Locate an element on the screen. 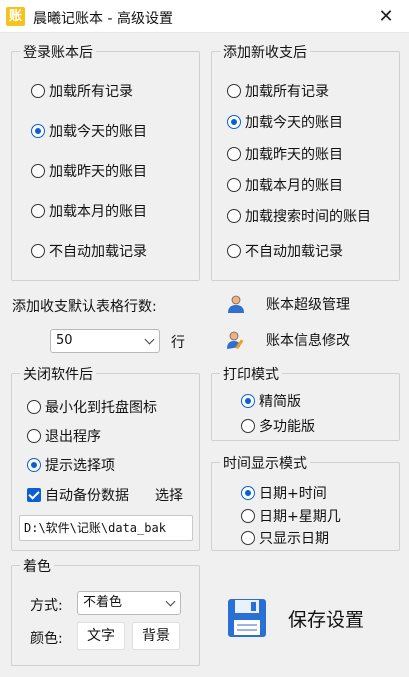 The image size is (409, 677). login-option-none: 不自动加载记录 is located at coordinates (89, 251).